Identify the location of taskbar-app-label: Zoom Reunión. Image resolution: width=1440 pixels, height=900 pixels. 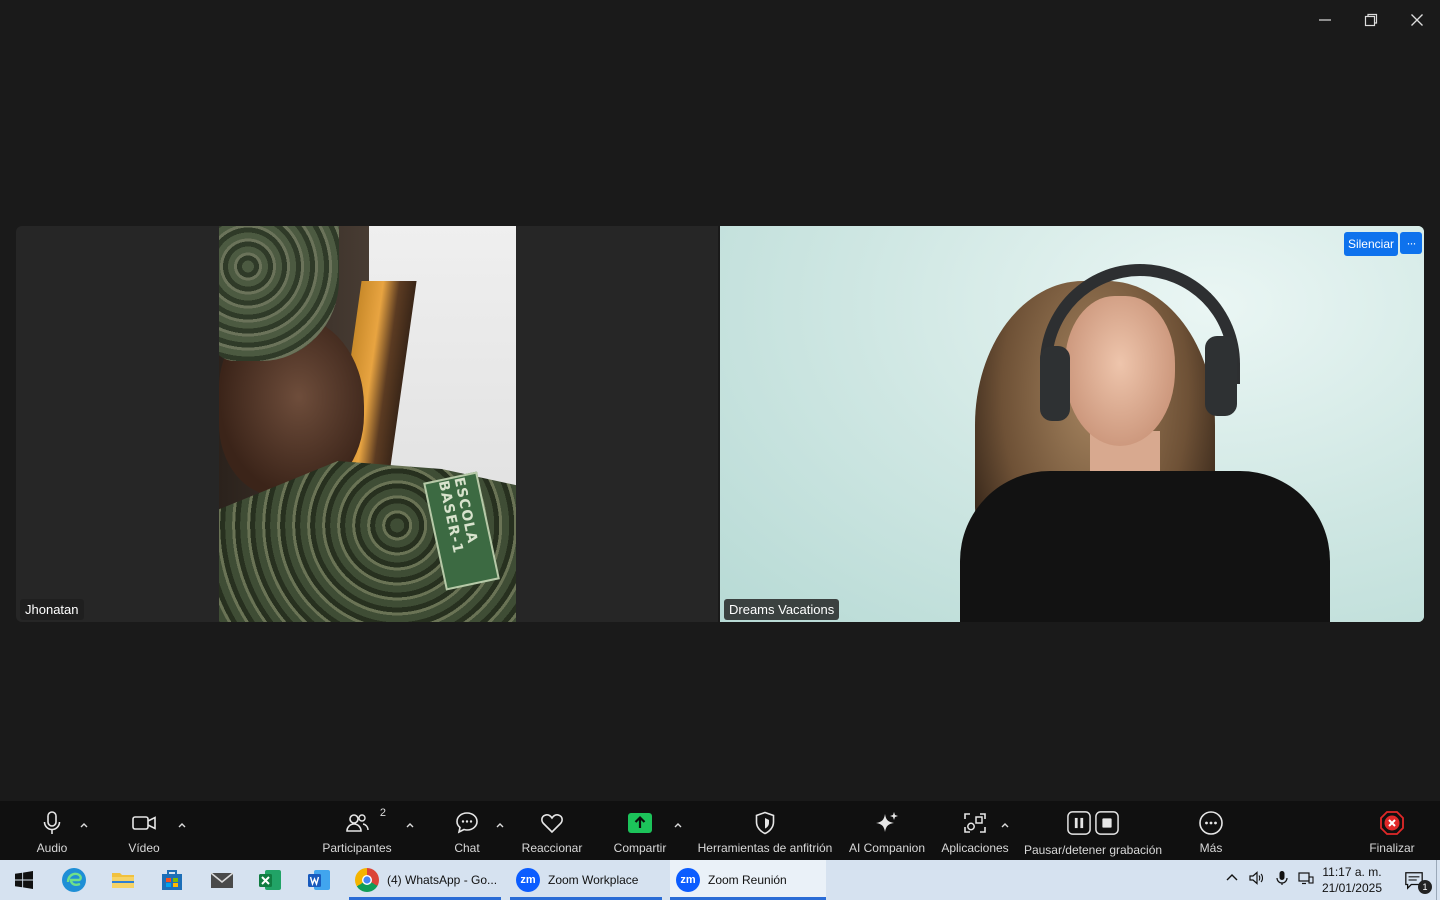
(747, 880).